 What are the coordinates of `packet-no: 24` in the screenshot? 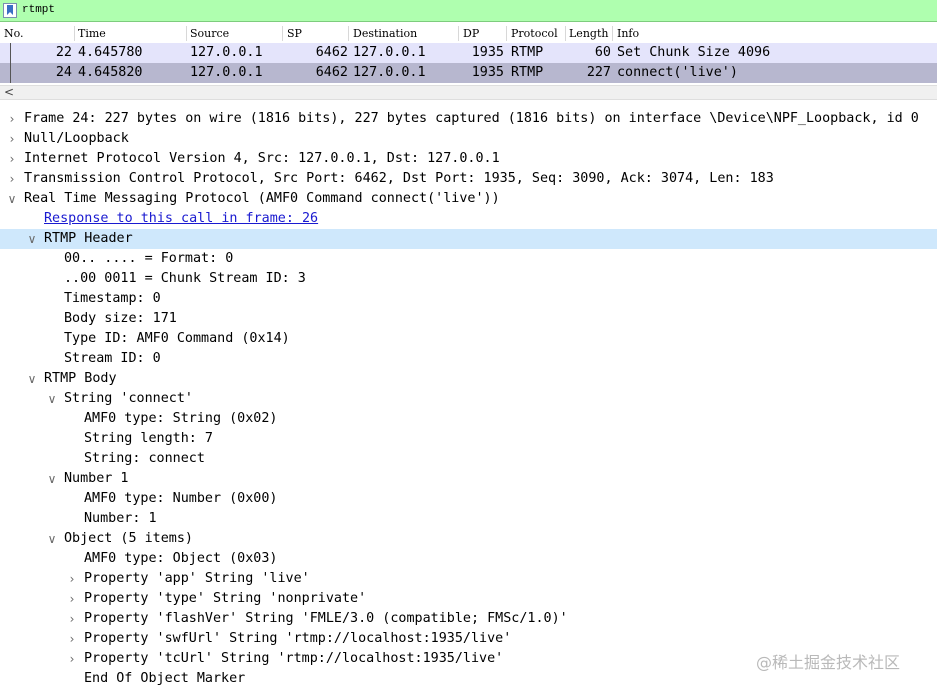 It's located at (63, 72).